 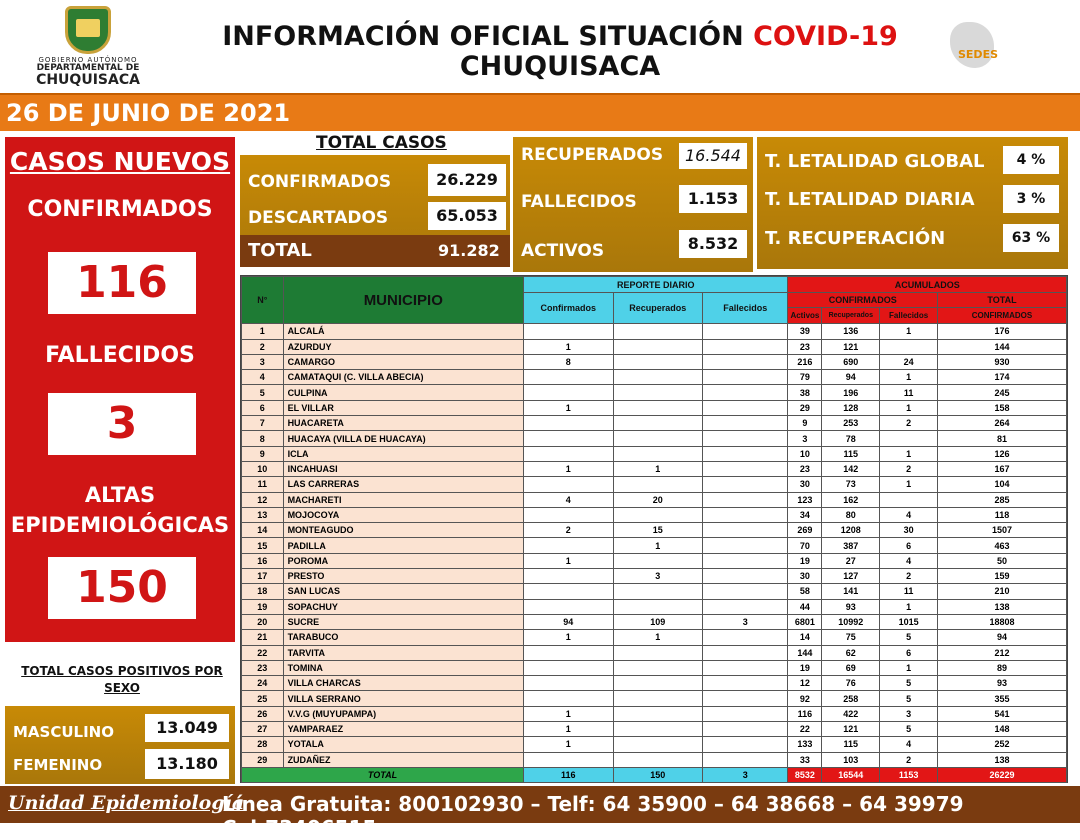 What do you see at coordinates (1002, 346) in the screenshot?
I see `row-total: 144` at bounding box center [1002, 346].